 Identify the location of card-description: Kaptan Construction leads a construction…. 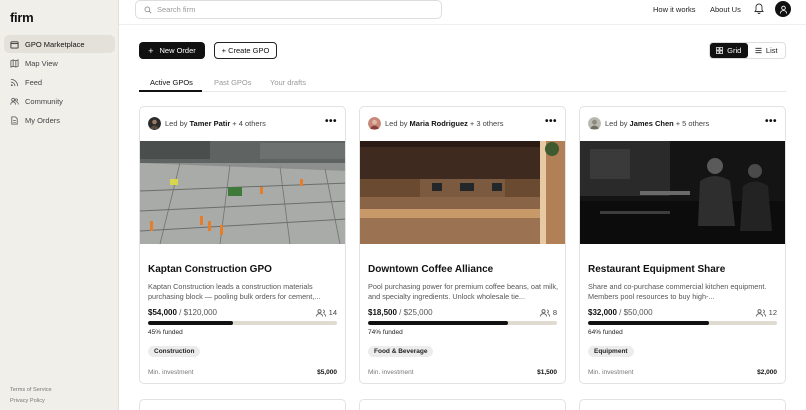
(234, 291).